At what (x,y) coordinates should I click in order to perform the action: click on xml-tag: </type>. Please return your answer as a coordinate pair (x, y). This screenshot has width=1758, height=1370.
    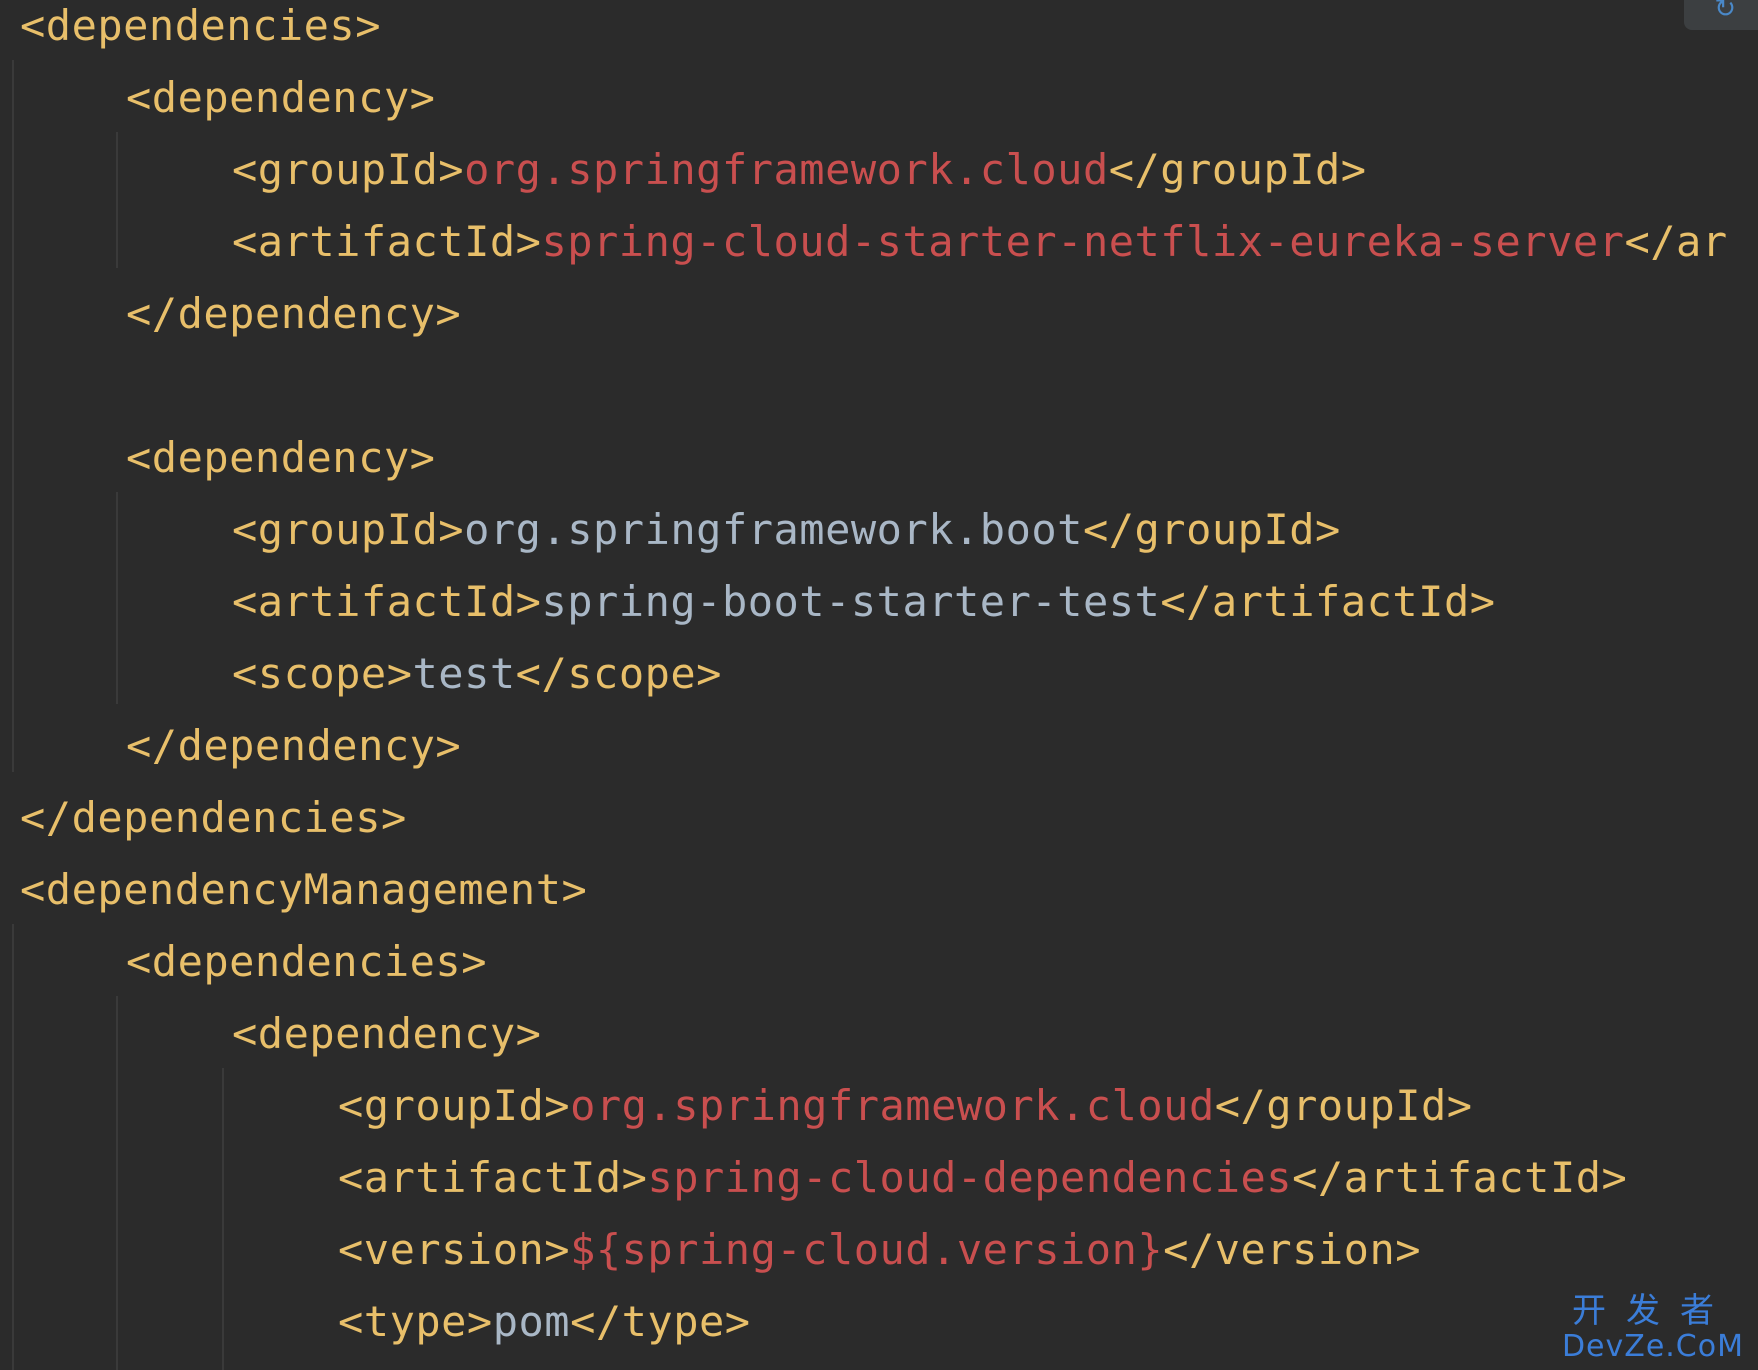
    Looking at the image, I should click on (660, 1321).